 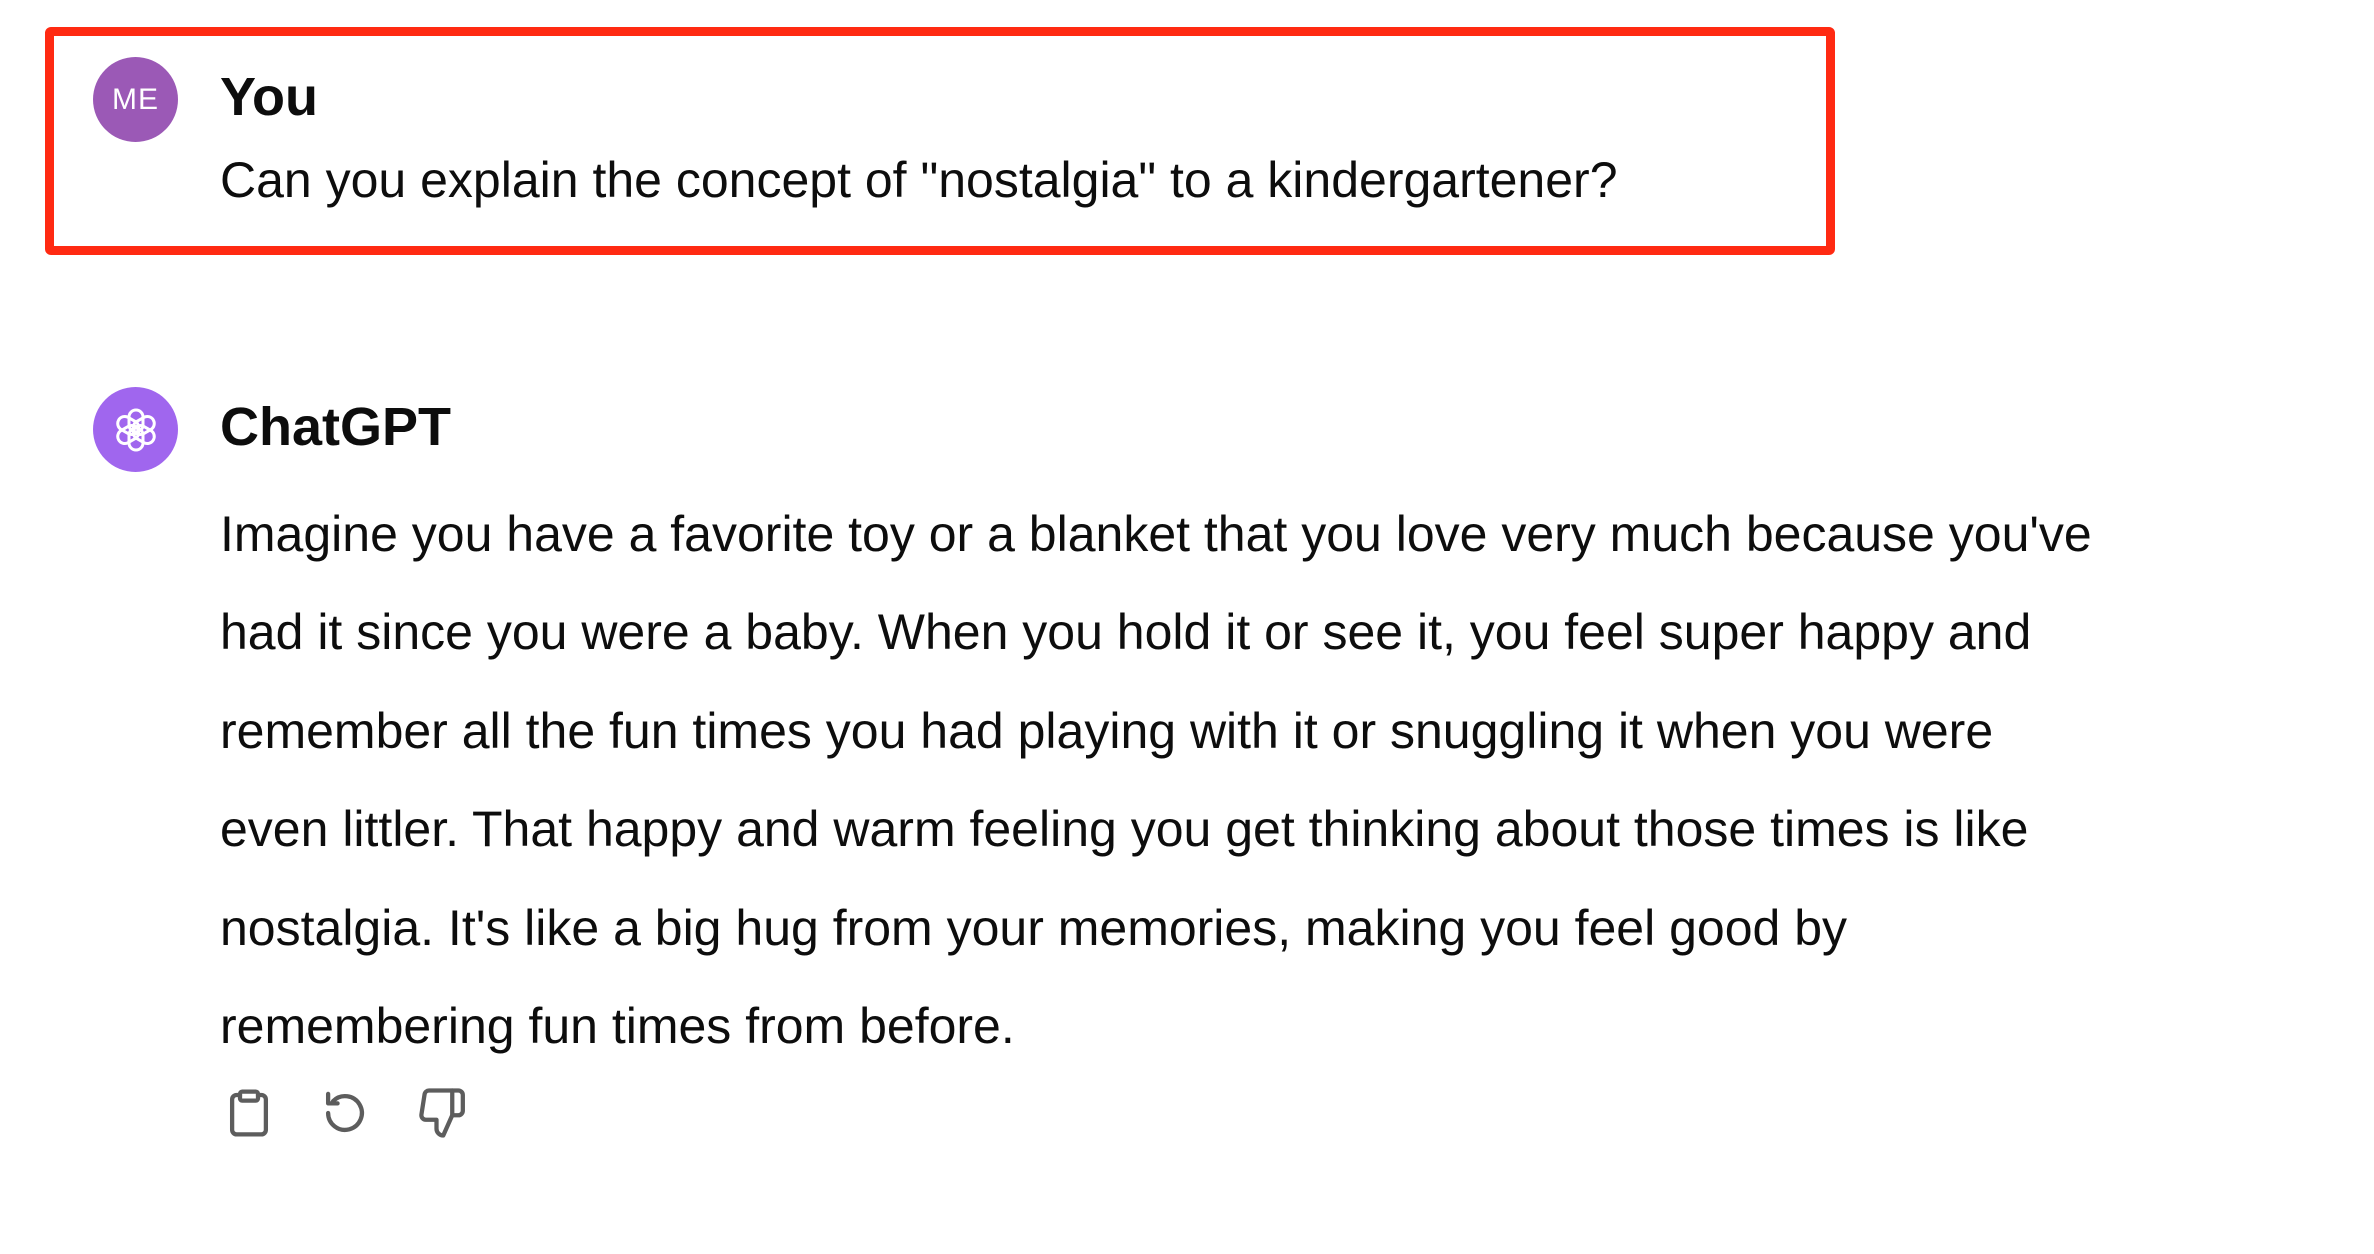 I want to click on openai-logo-icon, so click(x=135, y=429).